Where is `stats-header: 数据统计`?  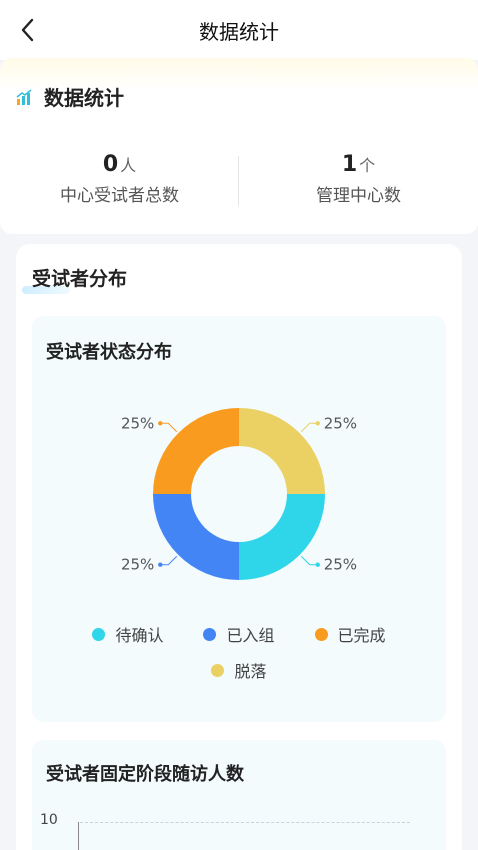
stats-header: 数据统计 is located at coordinates (70, 96).